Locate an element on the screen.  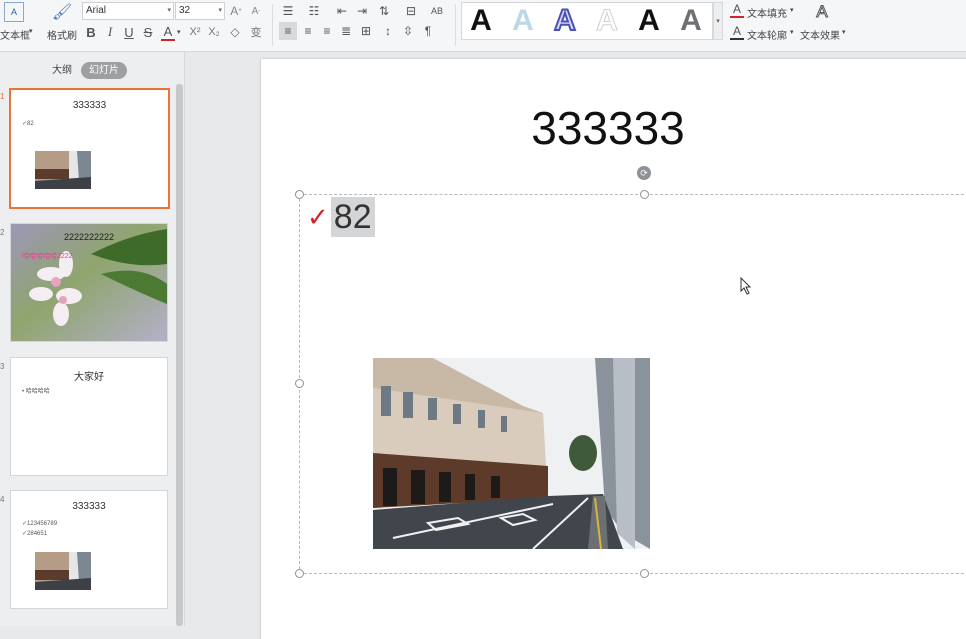
resize-handle-bottom-left is located at coordinates (299, 573).